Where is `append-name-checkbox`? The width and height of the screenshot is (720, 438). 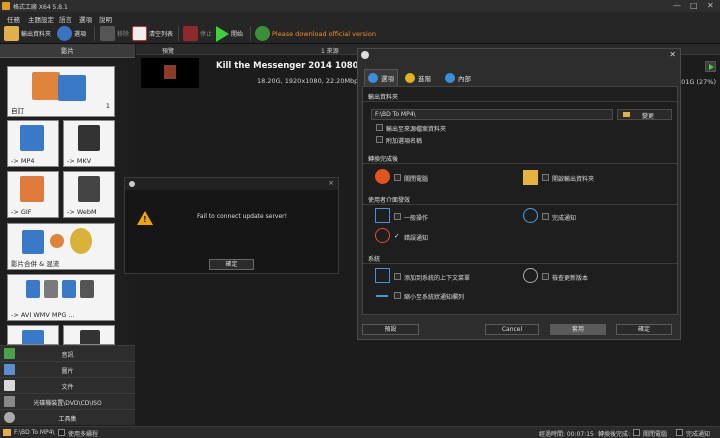 append-name-checkbox is located at coordinates (379, 139).